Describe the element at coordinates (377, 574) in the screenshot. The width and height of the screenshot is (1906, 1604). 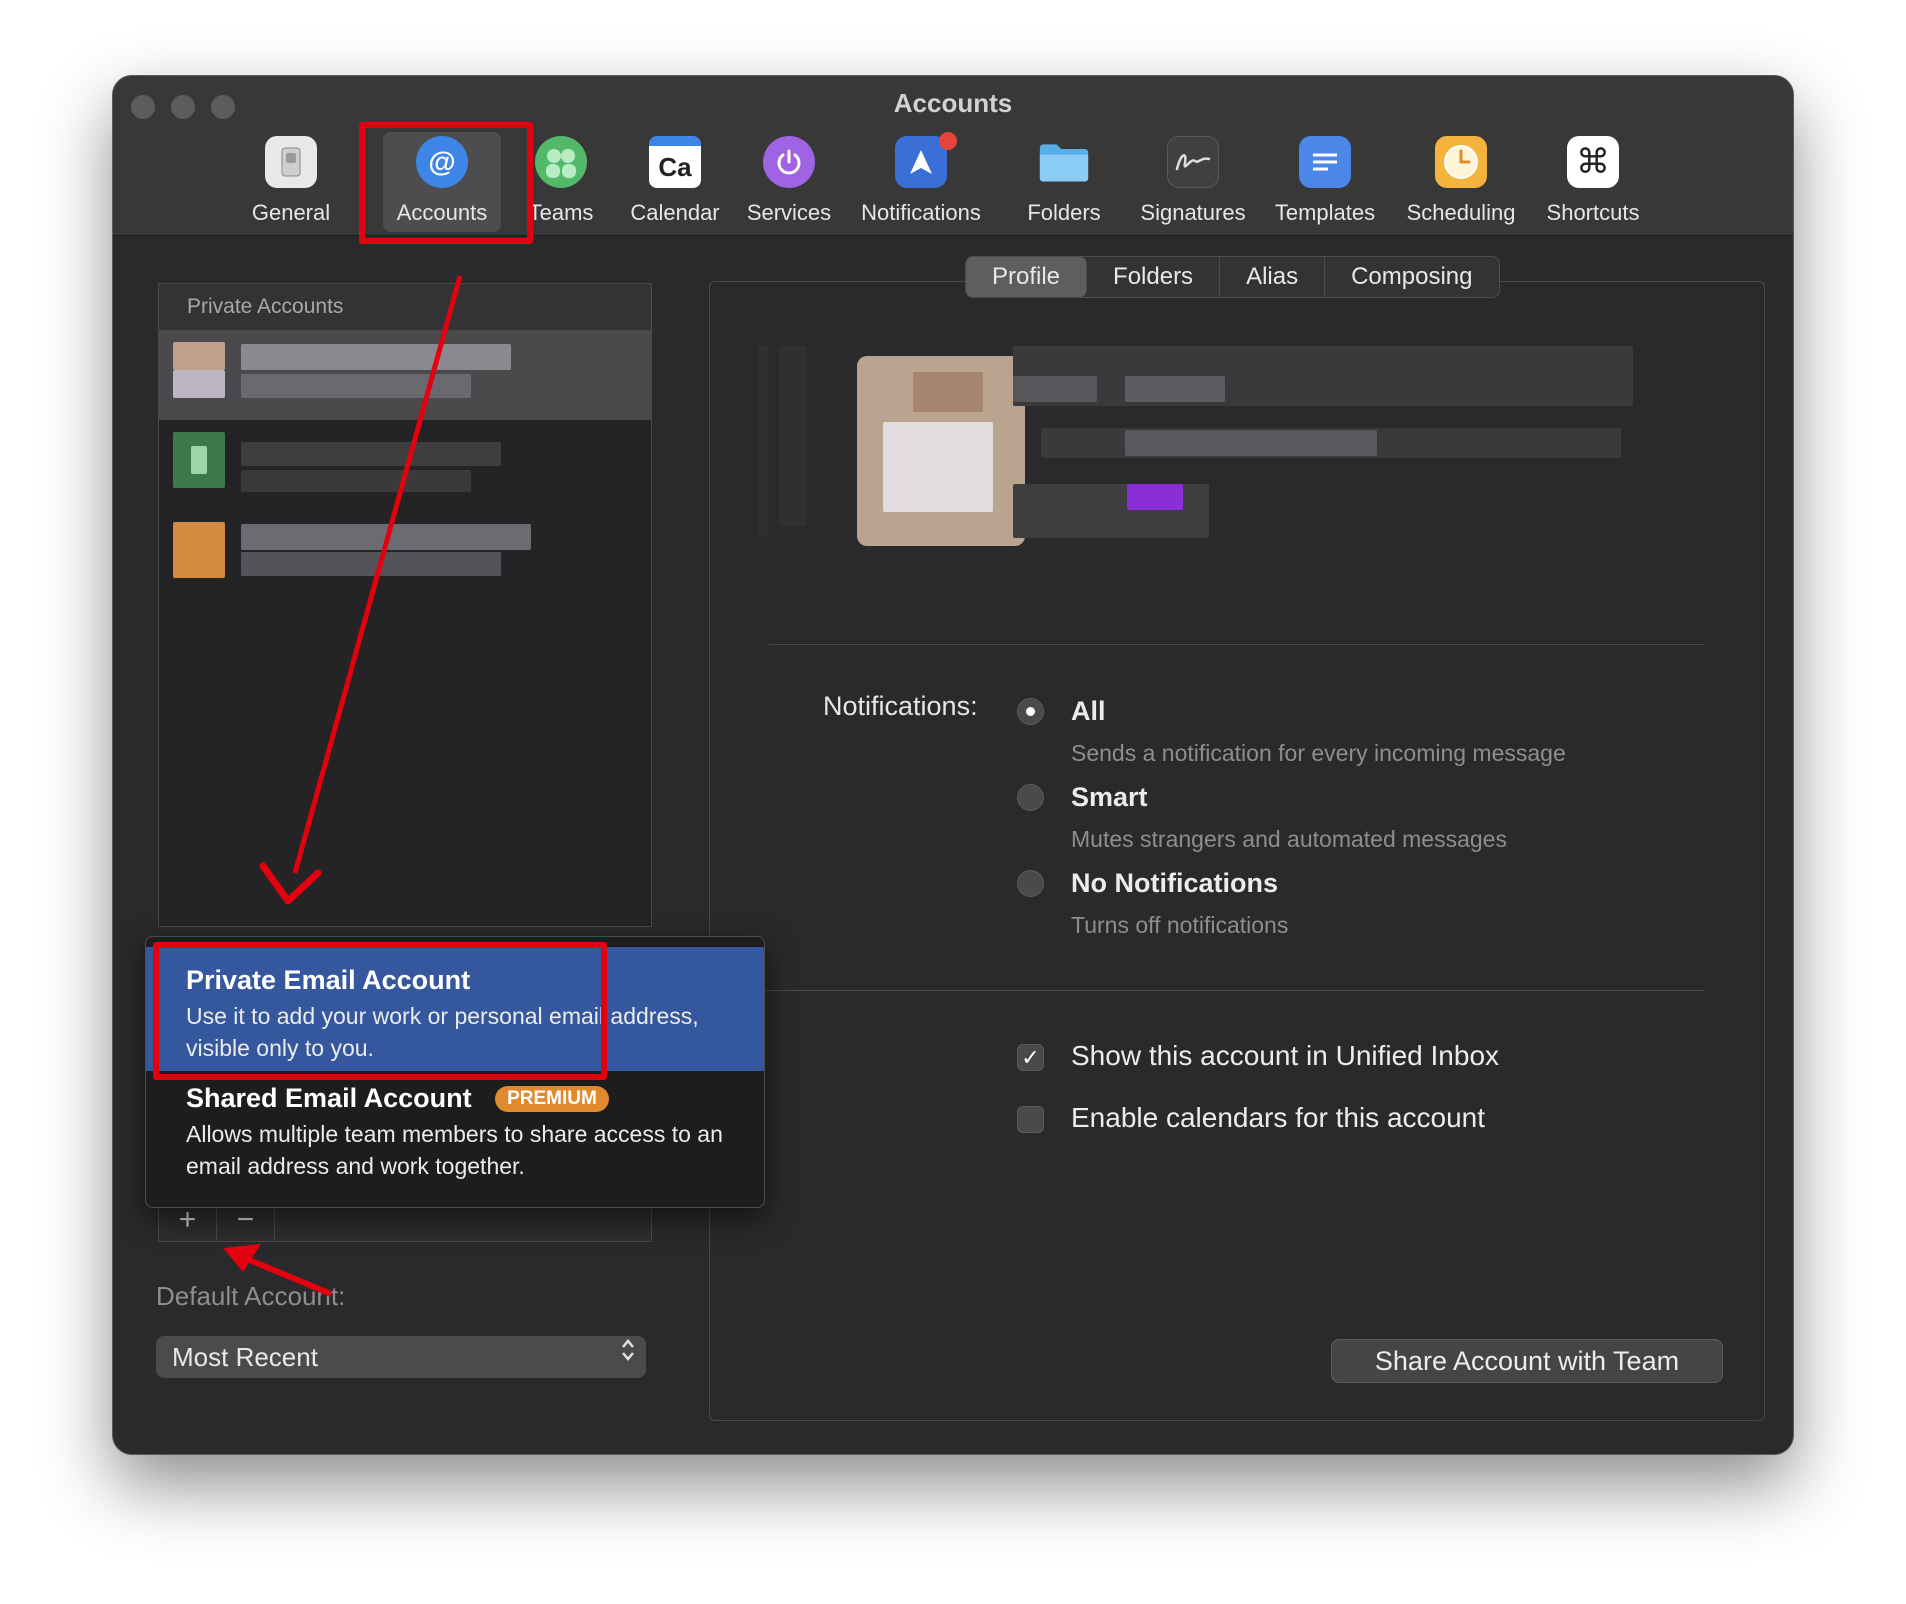
I see `annotation-arrow-line` at that location.